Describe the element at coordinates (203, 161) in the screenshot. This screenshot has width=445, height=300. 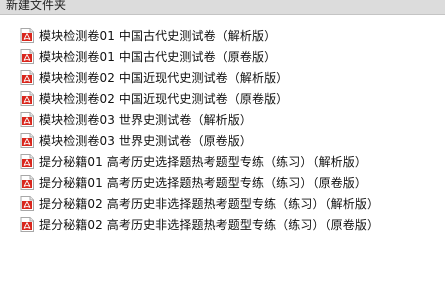
I see `file-name: 提分秘籍01 高考历史选择题热考题型专练（练习）（解析版）` at that location.